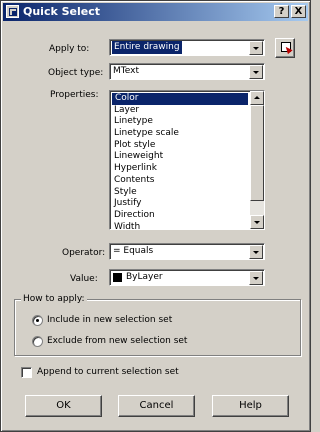 This screenshot has width=320, height=432. I want to click on close-button: X, so click(298, 11).